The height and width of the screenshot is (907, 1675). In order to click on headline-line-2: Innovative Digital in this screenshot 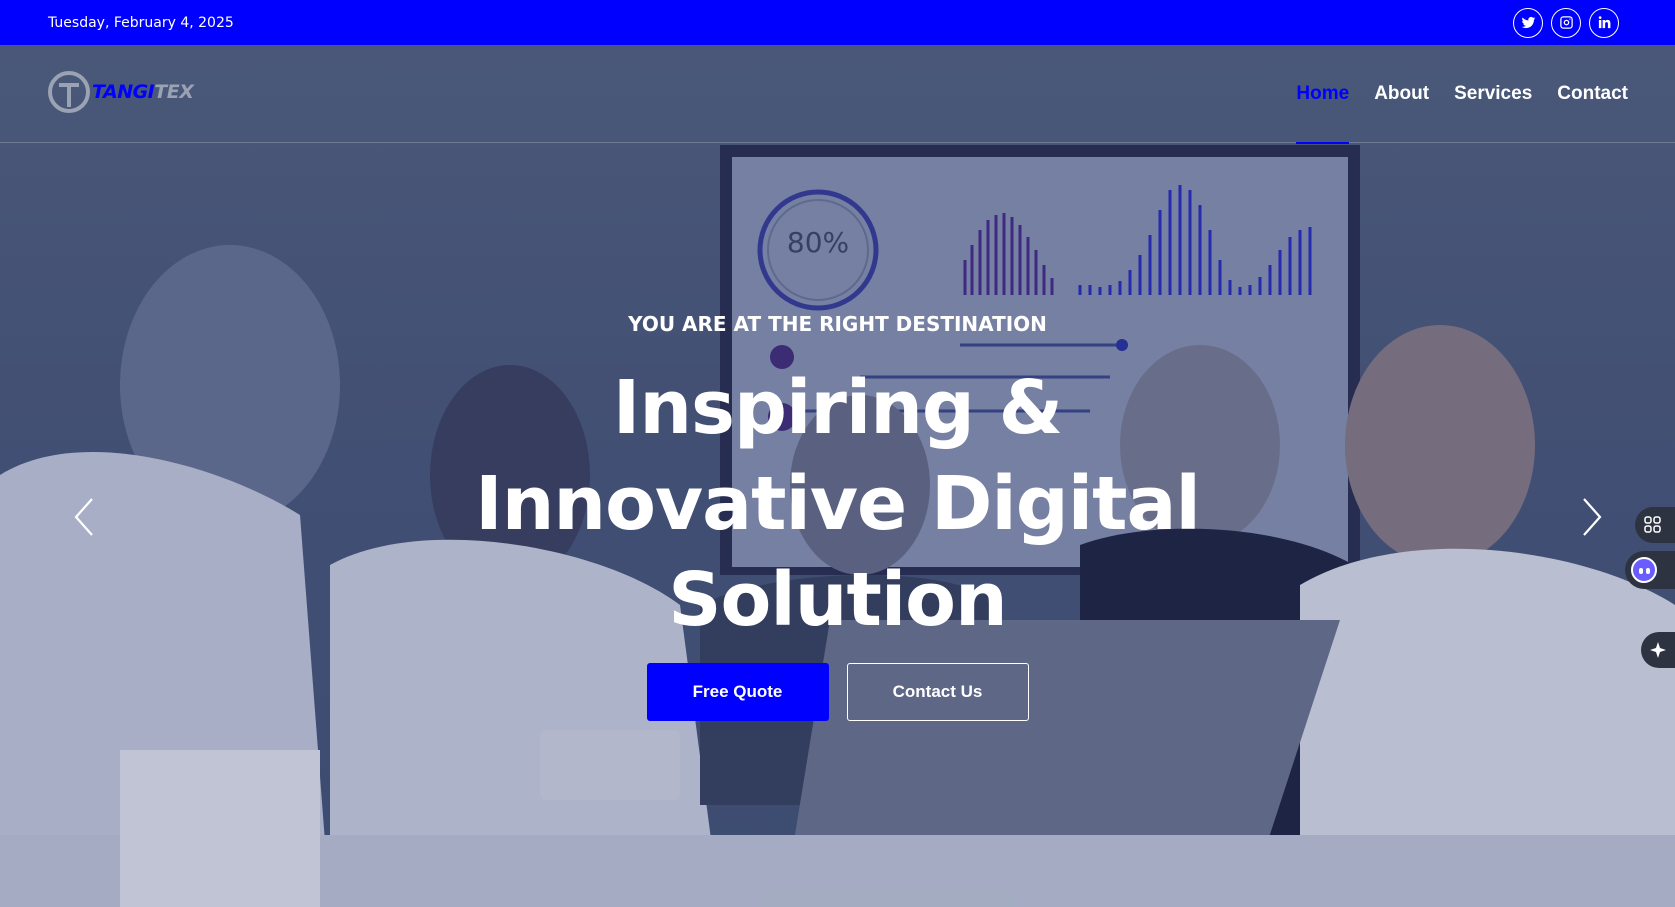, I will do `click(838, 504)`.